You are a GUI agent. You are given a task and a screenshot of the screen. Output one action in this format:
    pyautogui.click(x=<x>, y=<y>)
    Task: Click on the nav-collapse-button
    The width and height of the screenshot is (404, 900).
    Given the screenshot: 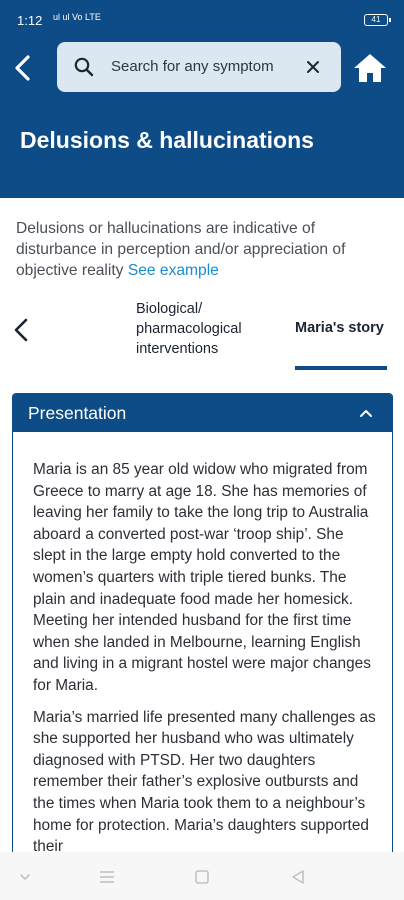 What is the action you would take?
    pyautogui.click(x=25, y=877)
    